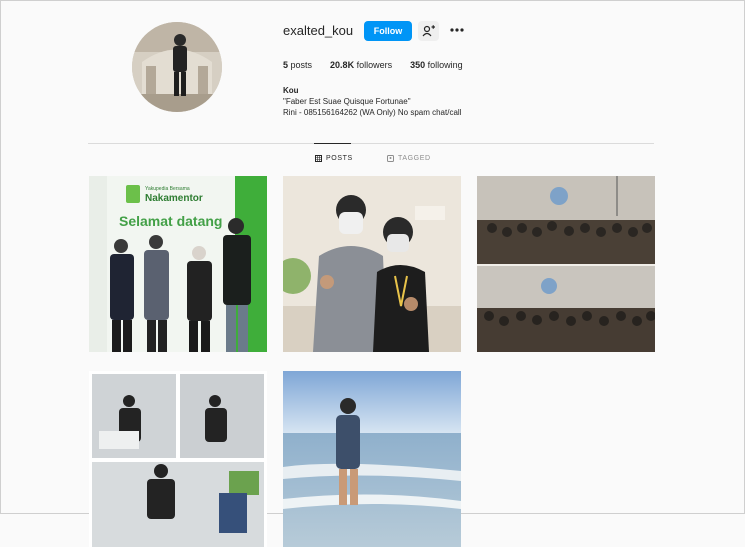 The width and height of the screenshot is (745, 547). What do you see at coordinates (334, 158) in the screenshot?
I see `tab-posts: POSTS` at bounding box center [334, 158].